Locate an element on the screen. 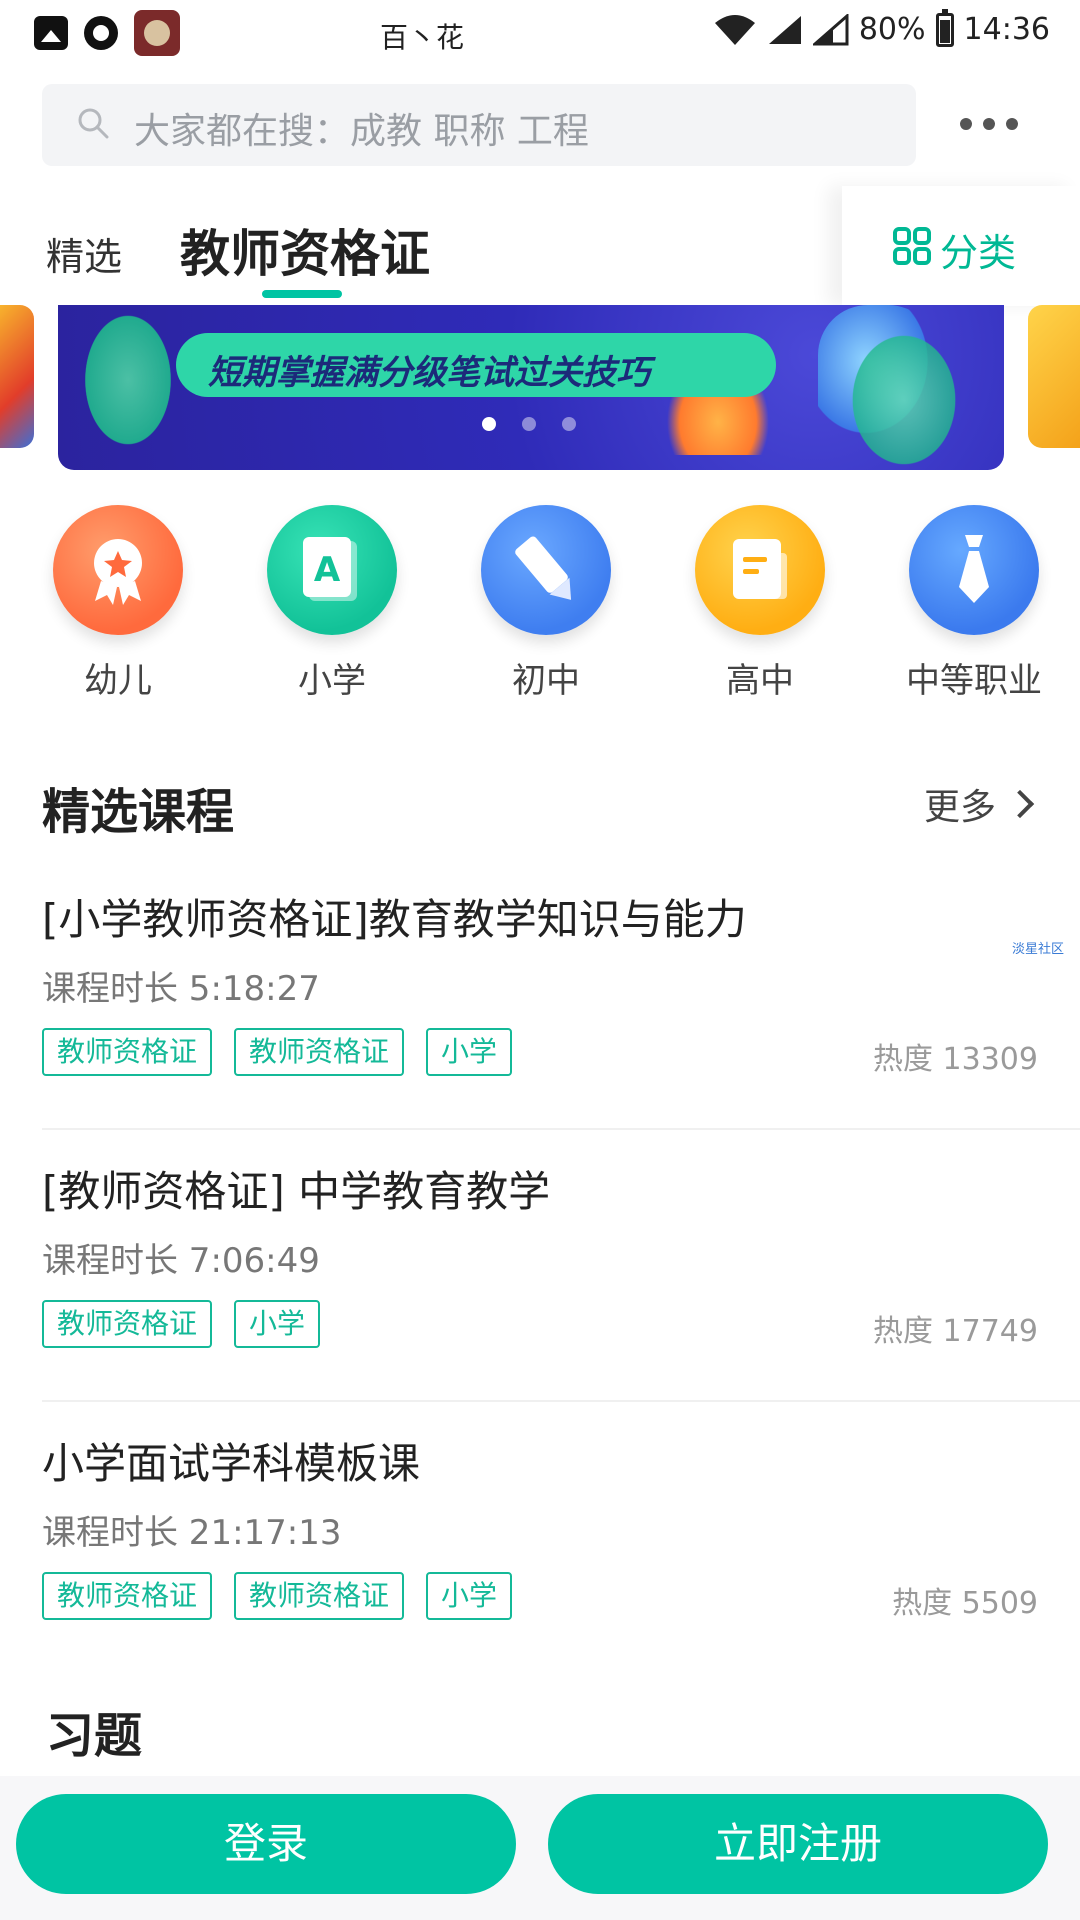  course-duration: 课程时长 5:18:27 is located at coordinates (181, 989).